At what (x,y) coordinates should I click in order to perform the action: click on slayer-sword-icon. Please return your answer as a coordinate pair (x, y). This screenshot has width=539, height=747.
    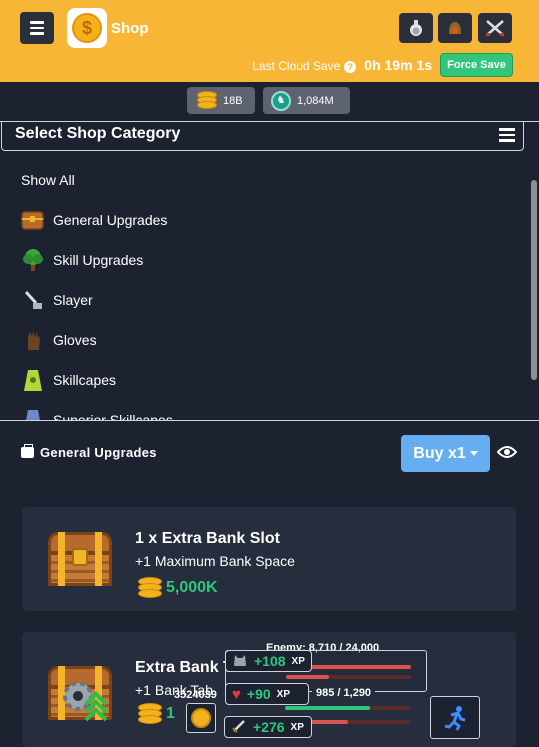
    Looking at the image, I should click on (32, 300).